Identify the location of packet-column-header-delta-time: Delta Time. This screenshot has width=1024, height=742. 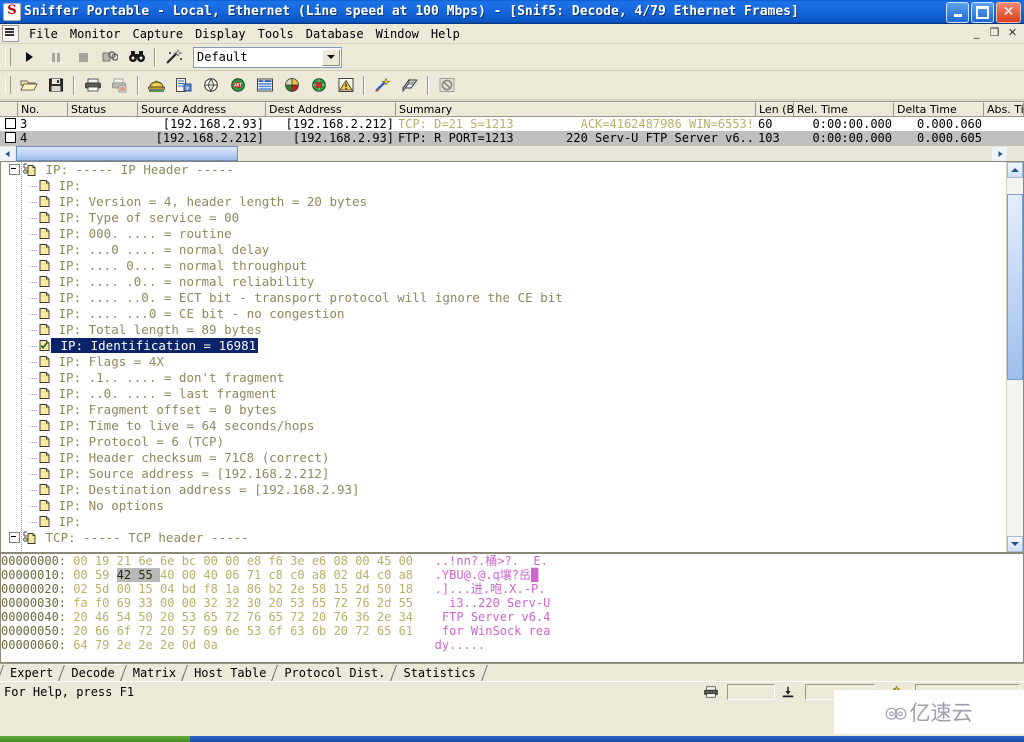
(939, 109).